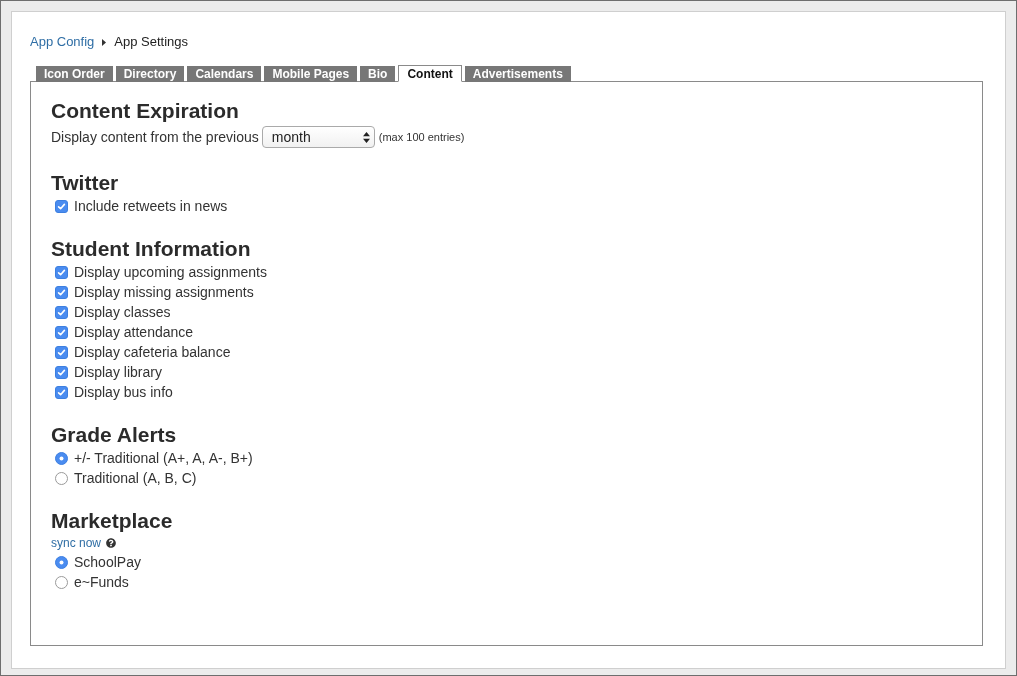 Image resolution: width=1017 pixels, height=676 pixels. I want to click on tab: Advertisements, so click(517, 74).